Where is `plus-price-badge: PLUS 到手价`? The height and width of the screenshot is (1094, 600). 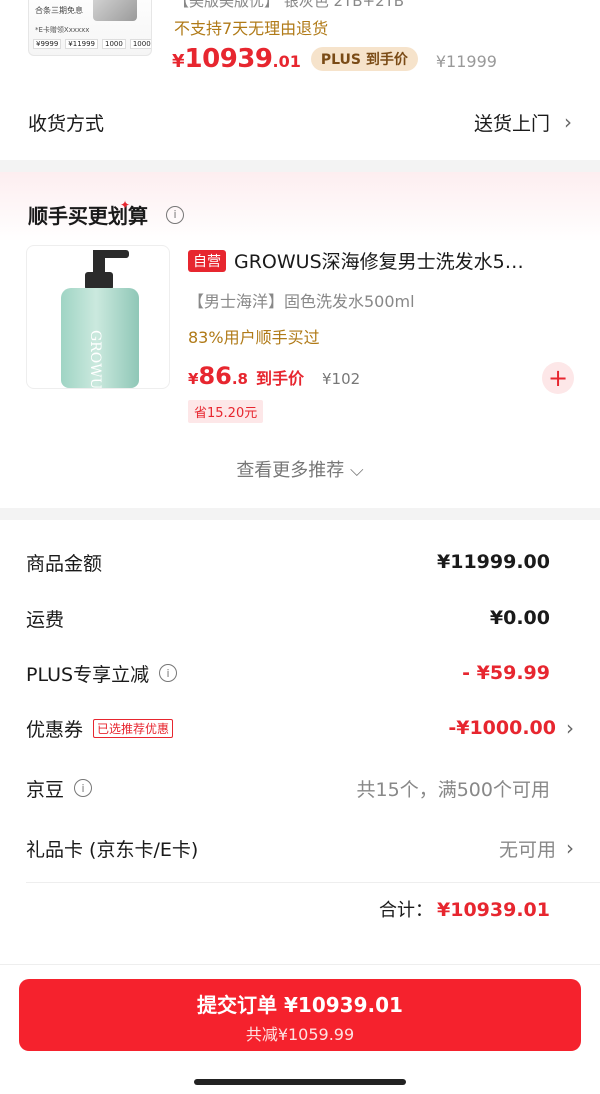
plus-price-badge: PLUS 到手价 is located at coordinates (364, 59).